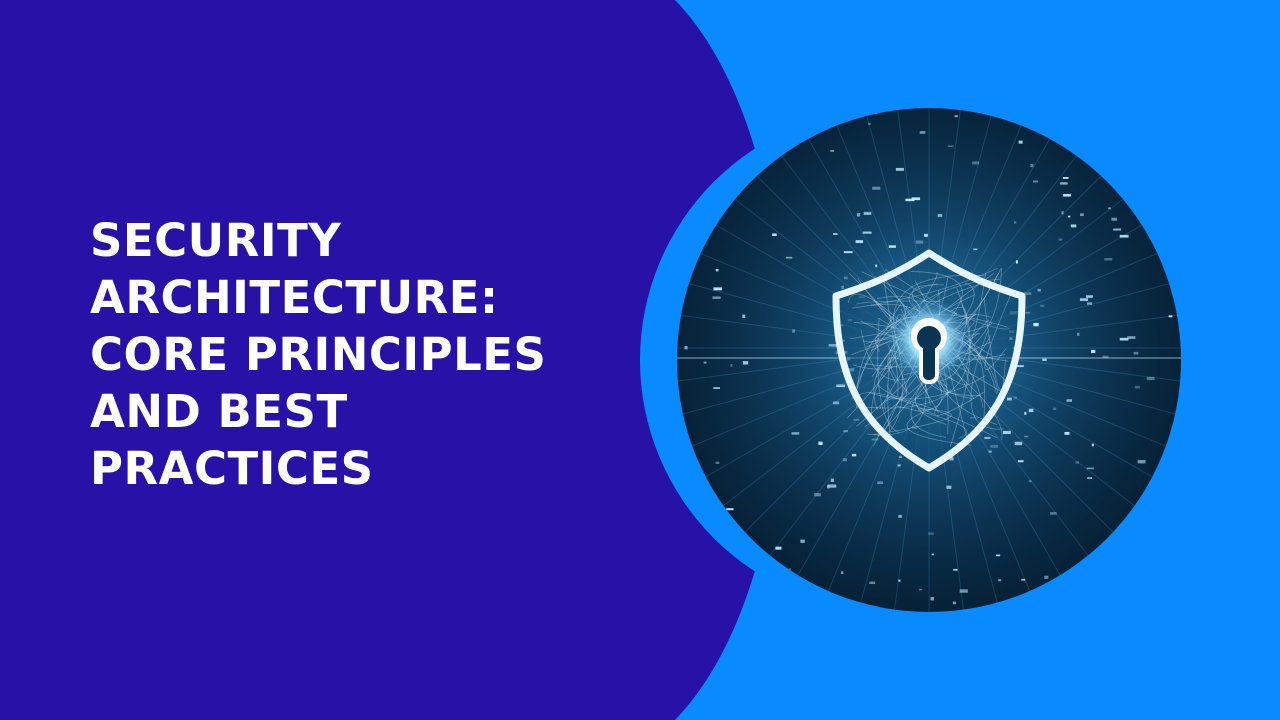 The image size is (1280, 720). Describe the element at coordinates (219, 411) in the screenshot. I see `title-line-4: AND BEST` at that location.